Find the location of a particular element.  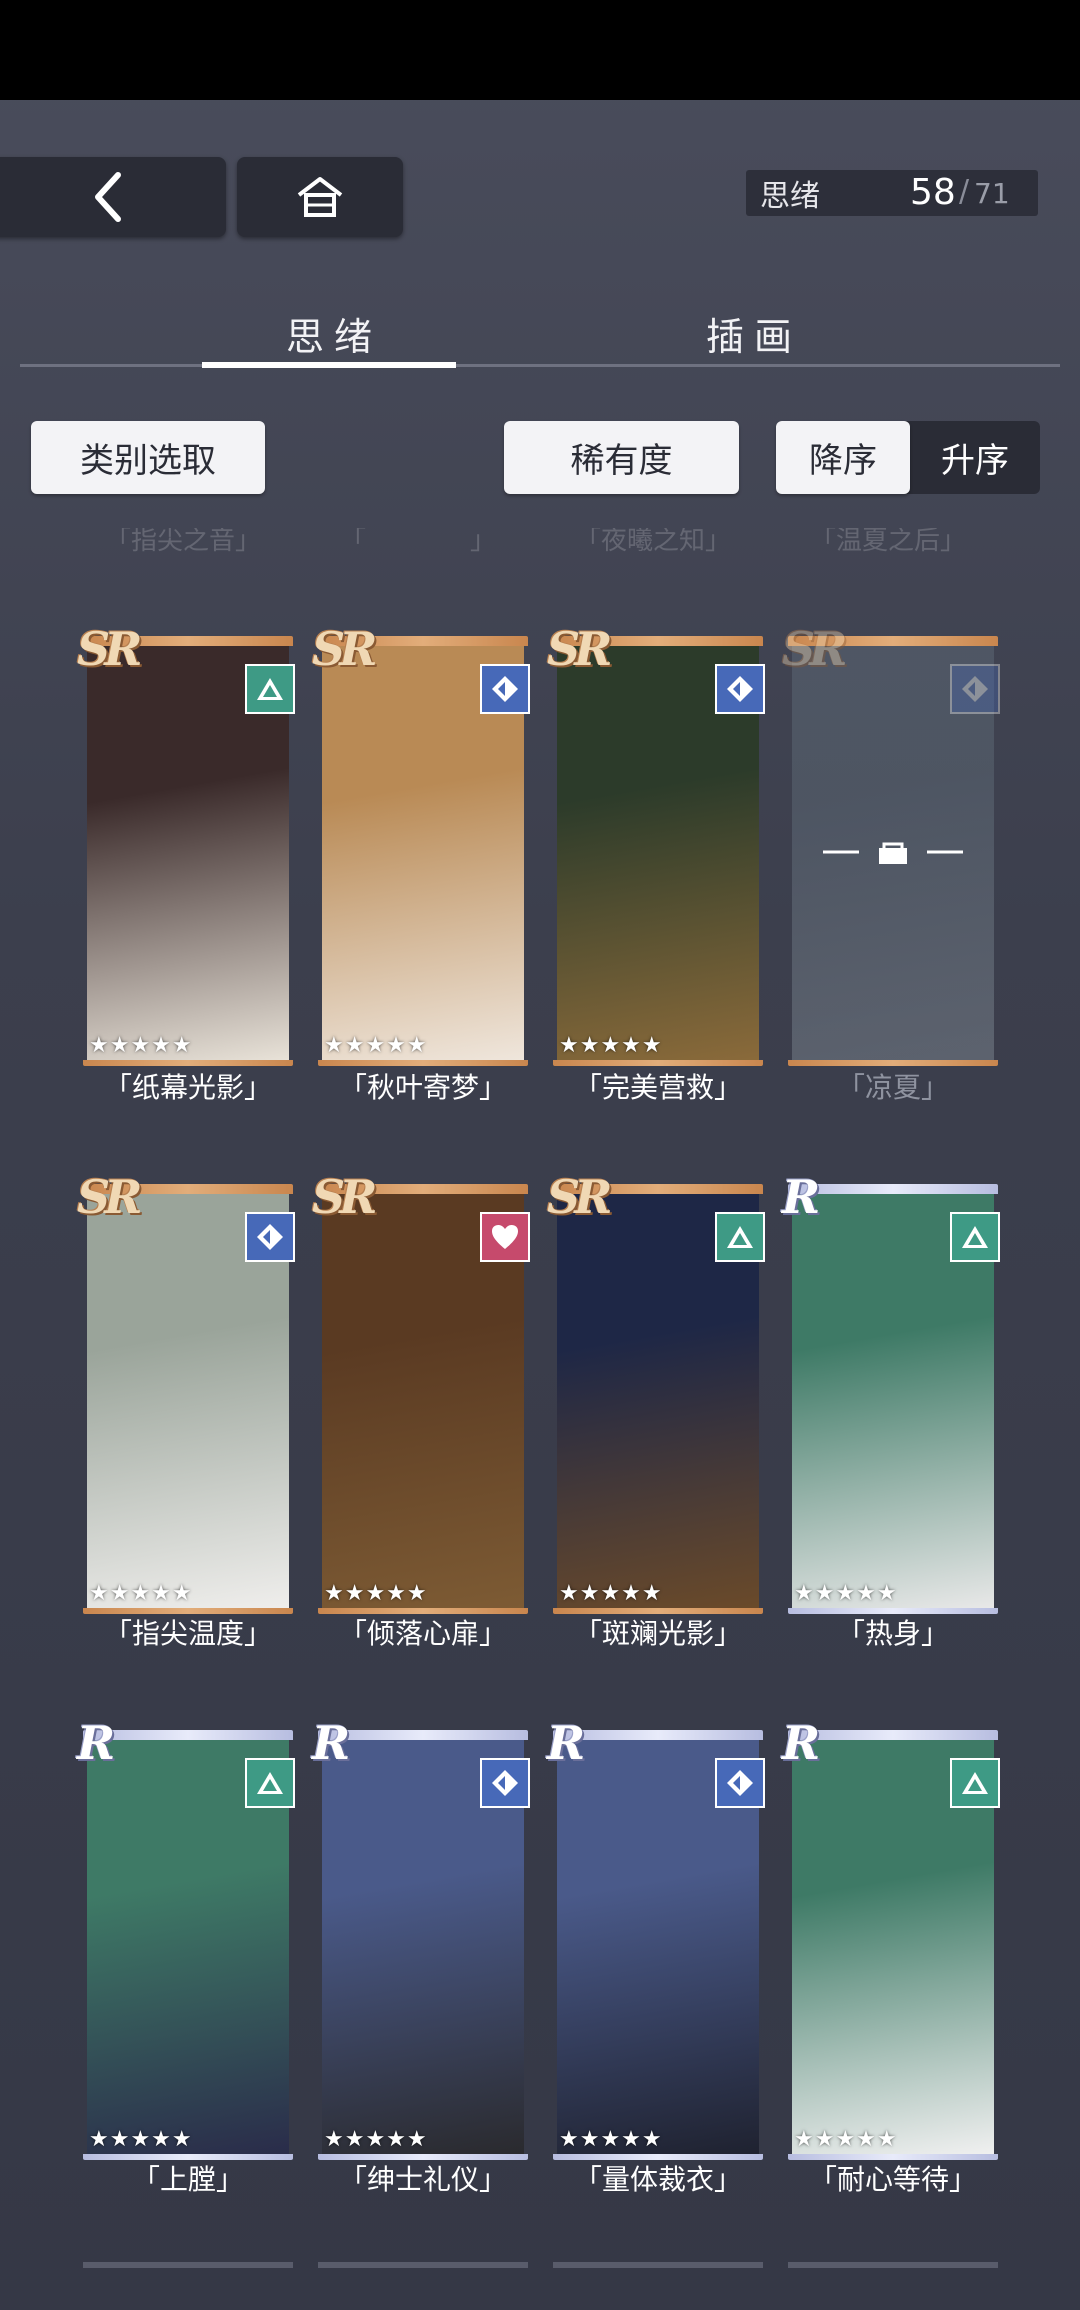

memory-card: SR is located at coordinates (891, 844).